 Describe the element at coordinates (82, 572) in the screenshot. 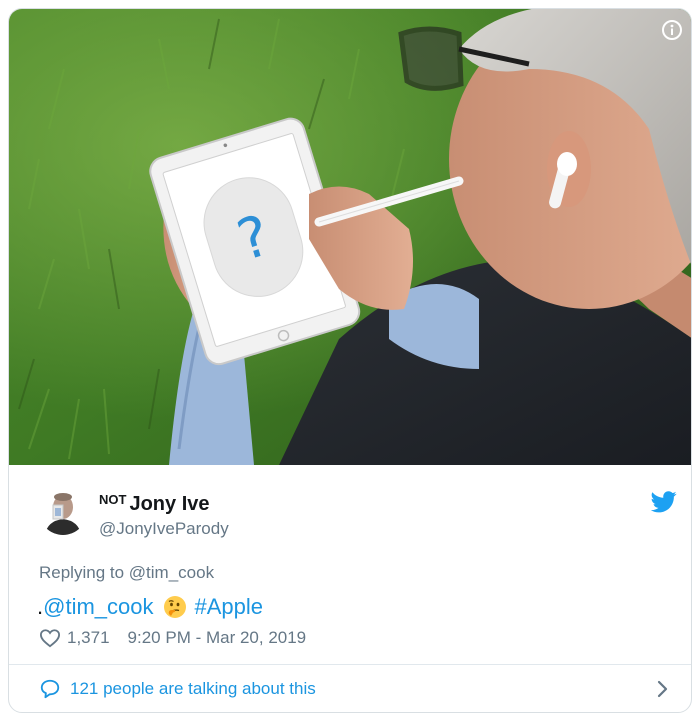

I see `replying-to-label: Replying to` at that location.